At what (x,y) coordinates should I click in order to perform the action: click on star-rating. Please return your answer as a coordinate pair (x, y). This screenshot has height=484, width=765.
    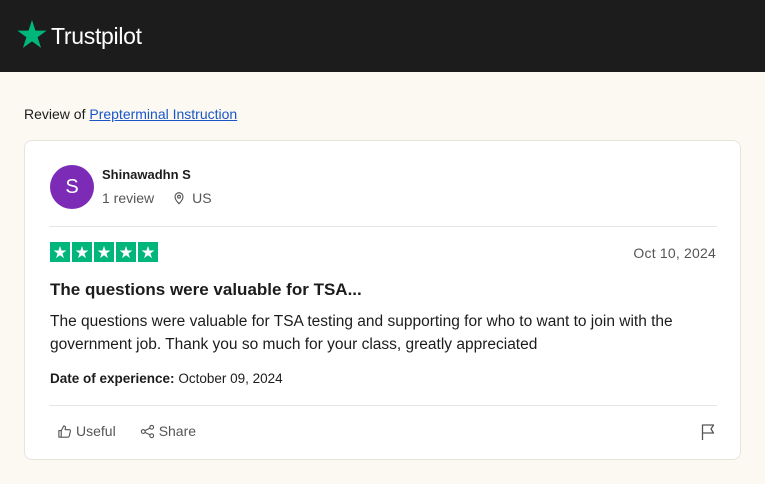
    Looking at the image, I should click on (104, 252).